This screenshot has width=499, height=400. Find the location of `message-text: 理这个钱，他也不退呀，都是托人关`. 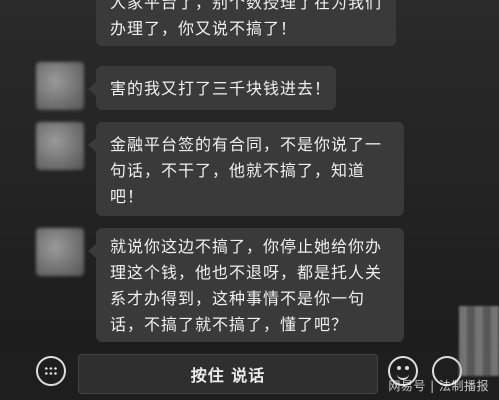

message-text: 理这个钱，他也不退呀，都是托人关 is located at coordinates (246, 272).